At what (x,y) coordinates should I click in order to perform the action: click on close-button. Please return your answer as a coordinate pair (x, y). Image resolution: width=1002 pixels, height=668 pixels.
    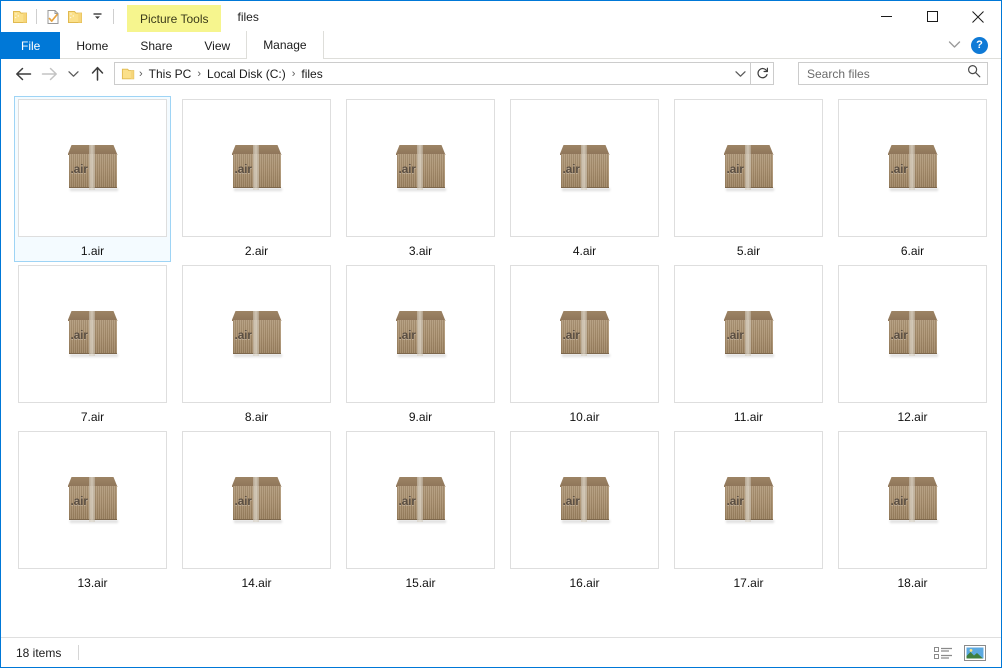
    Looking at the image, I should click on (978, 16).